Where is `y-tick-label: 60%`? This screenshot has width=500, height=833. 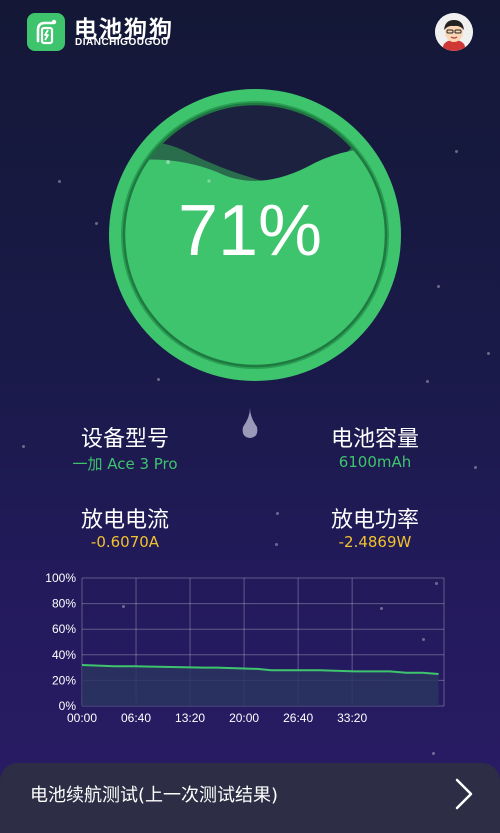 y-tick-label: 60% is located at coordinates (64, 629).